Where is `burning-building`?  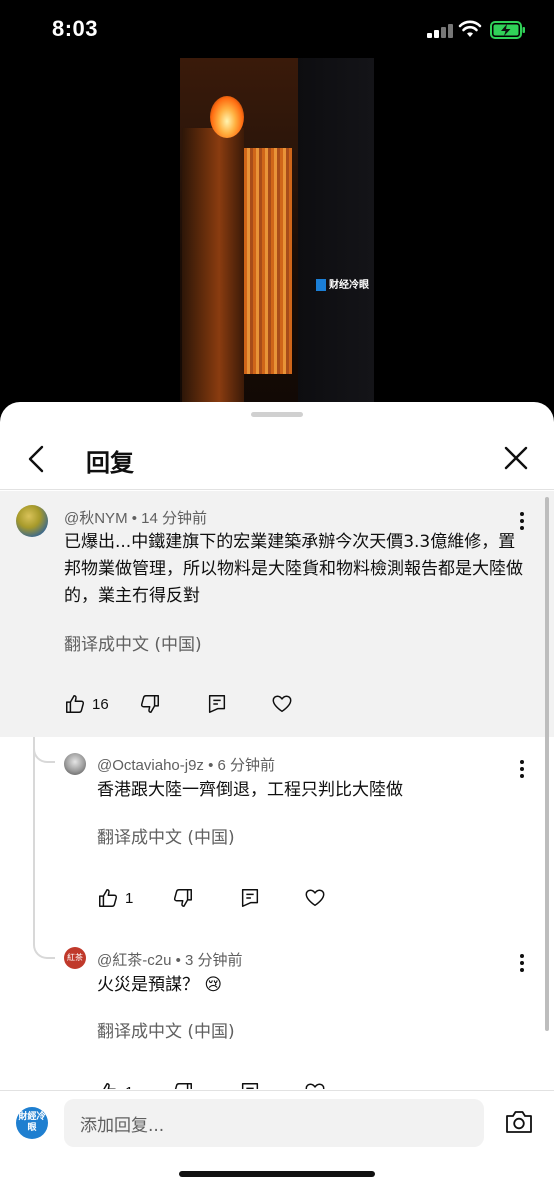 burning-building is located at coordinates (213, 265).